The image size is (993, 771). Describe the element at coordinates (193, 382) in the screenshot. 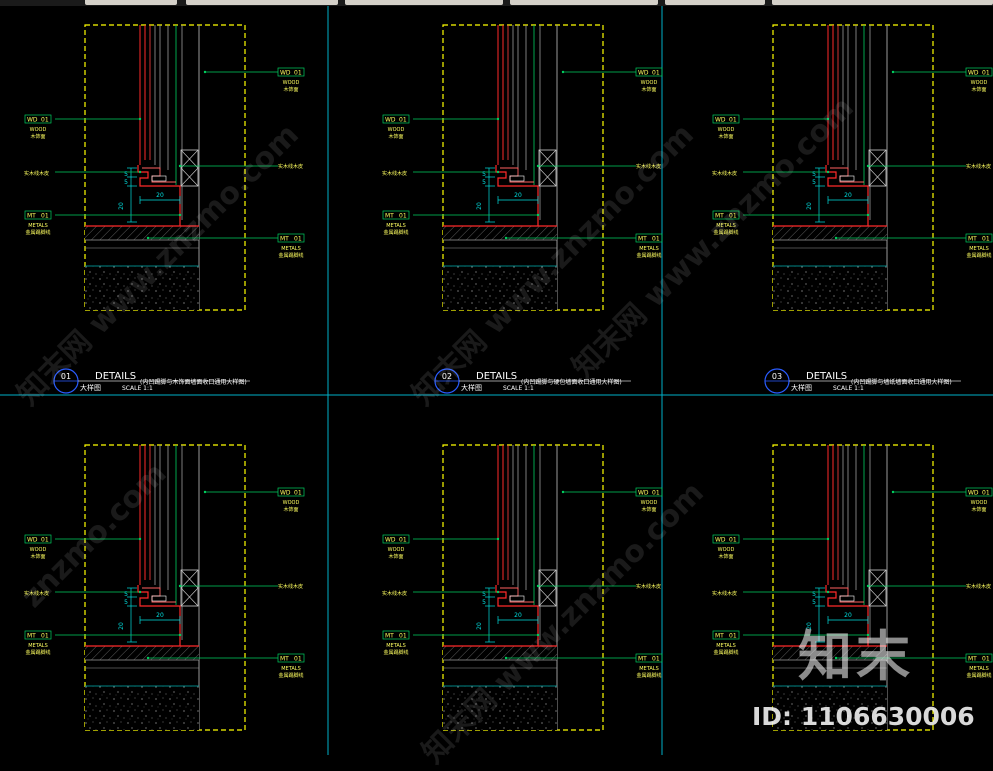

I see `detail-description: (内凹踢脚与木饰面墙面收口通用大样图)` at that location.